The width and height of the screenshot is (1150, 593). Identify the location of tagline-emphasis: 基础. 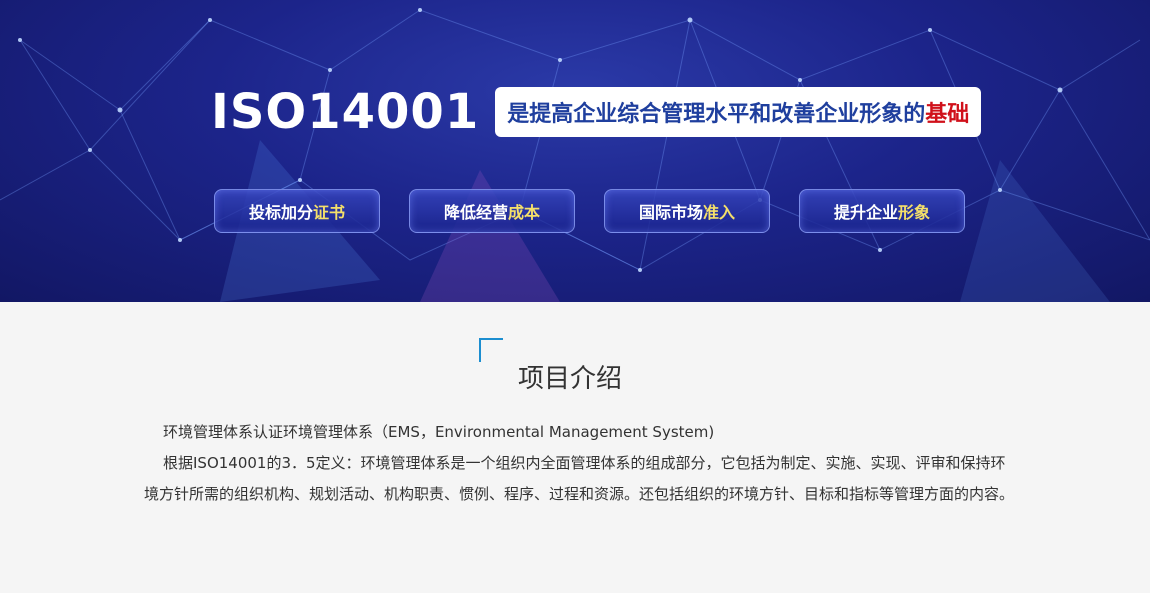
(947, 114).